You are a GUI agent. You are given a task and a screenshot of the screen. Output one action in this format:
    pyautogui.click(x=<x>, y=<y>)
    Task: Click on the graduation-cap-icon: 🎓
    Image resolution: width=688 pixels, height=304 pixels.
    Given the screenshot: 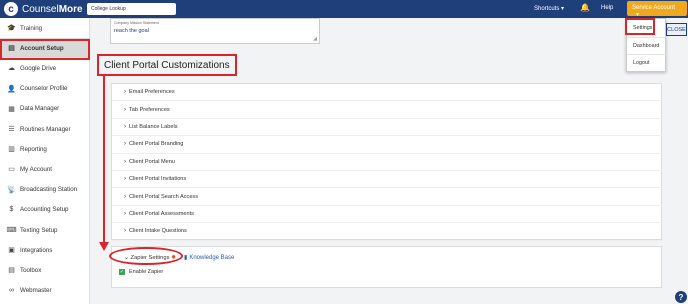 What is the action you would take?
    pyautogui.click(x=11, y=28)
    